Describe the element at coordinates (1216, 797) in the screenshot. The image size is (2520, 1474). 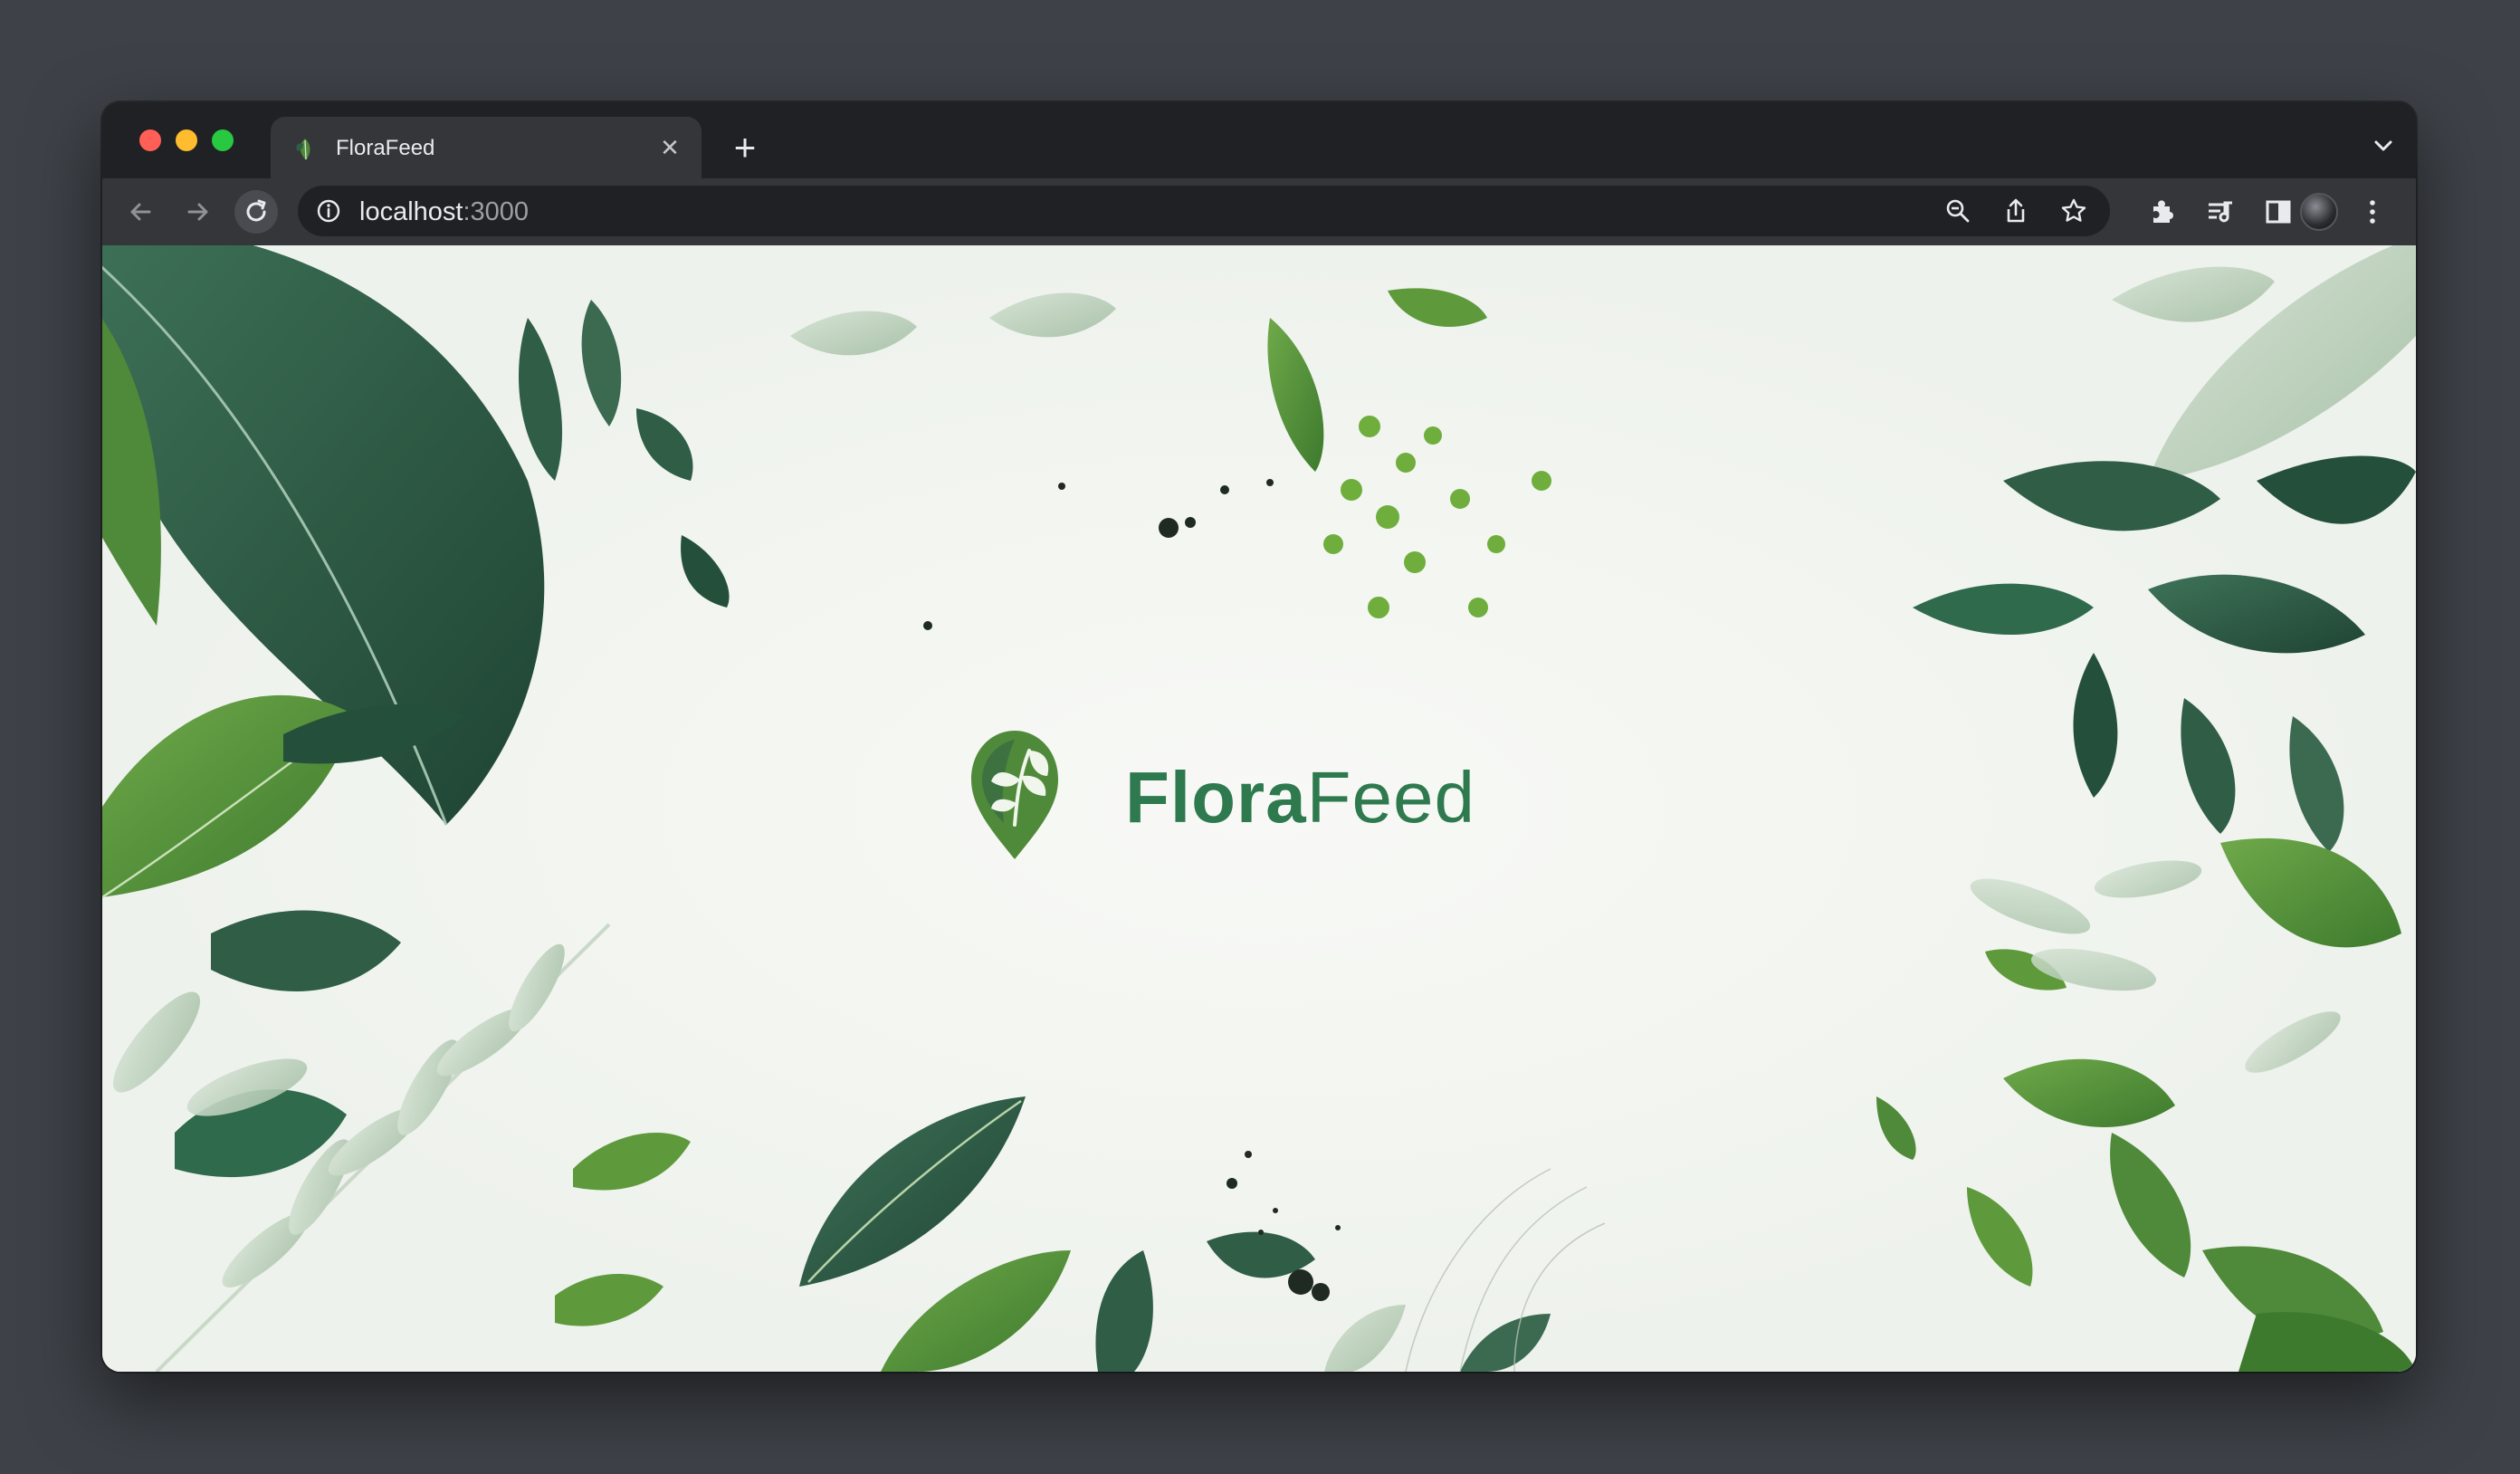
I see `brand-name-part1: Flora` at that location.